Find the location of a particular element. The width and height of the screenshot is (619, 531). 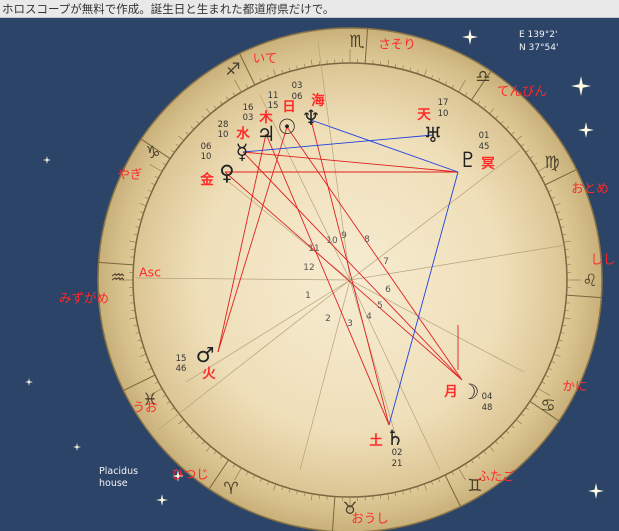

saturn-icon: ♄ is located at coordinates (395, 438).